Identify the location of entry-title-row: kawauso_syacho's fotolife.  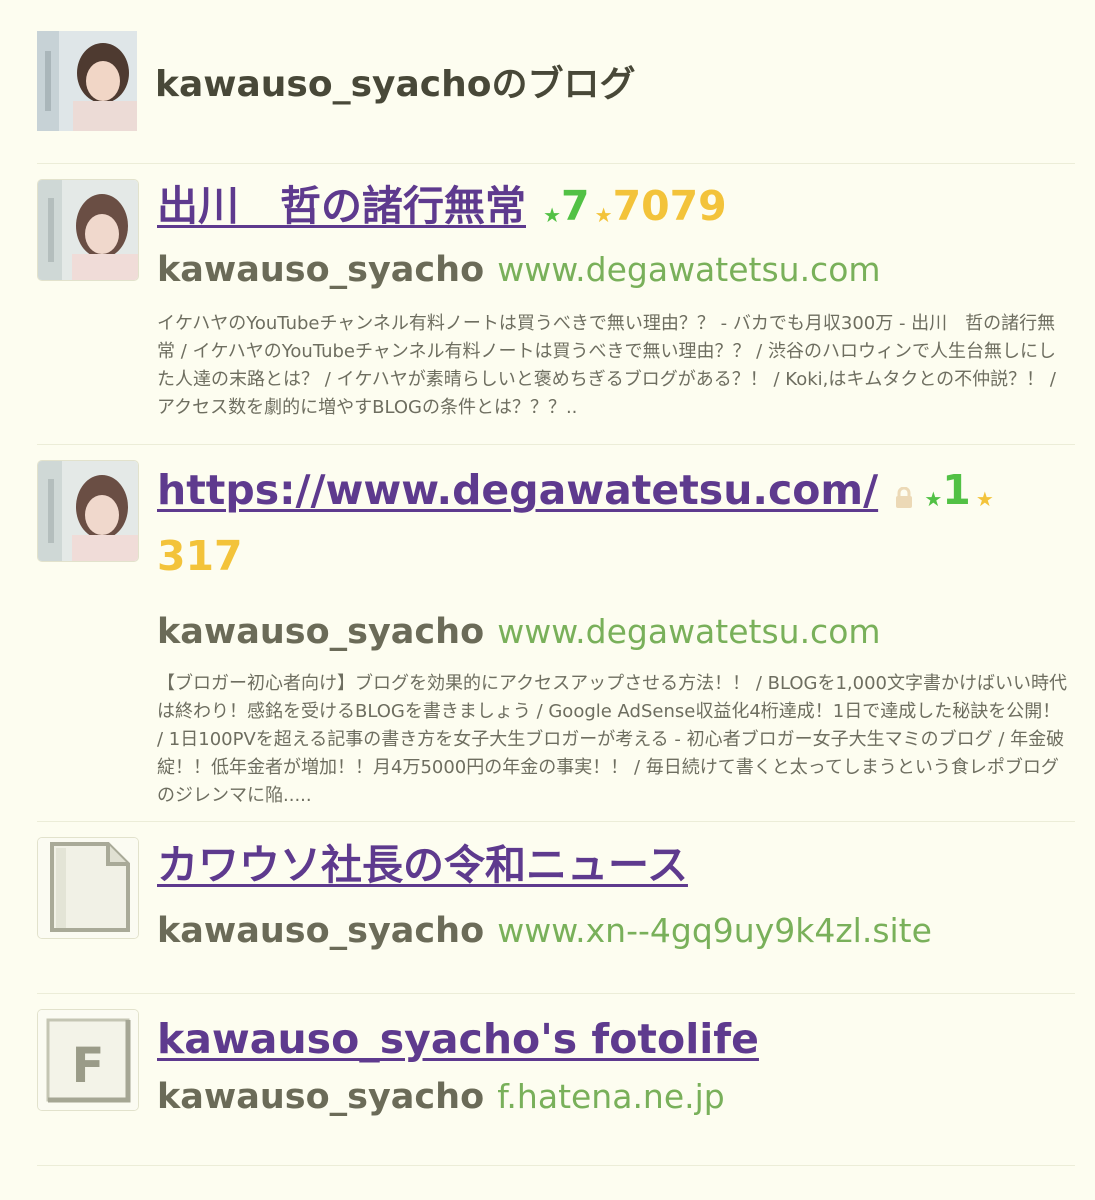
(616, 1039).